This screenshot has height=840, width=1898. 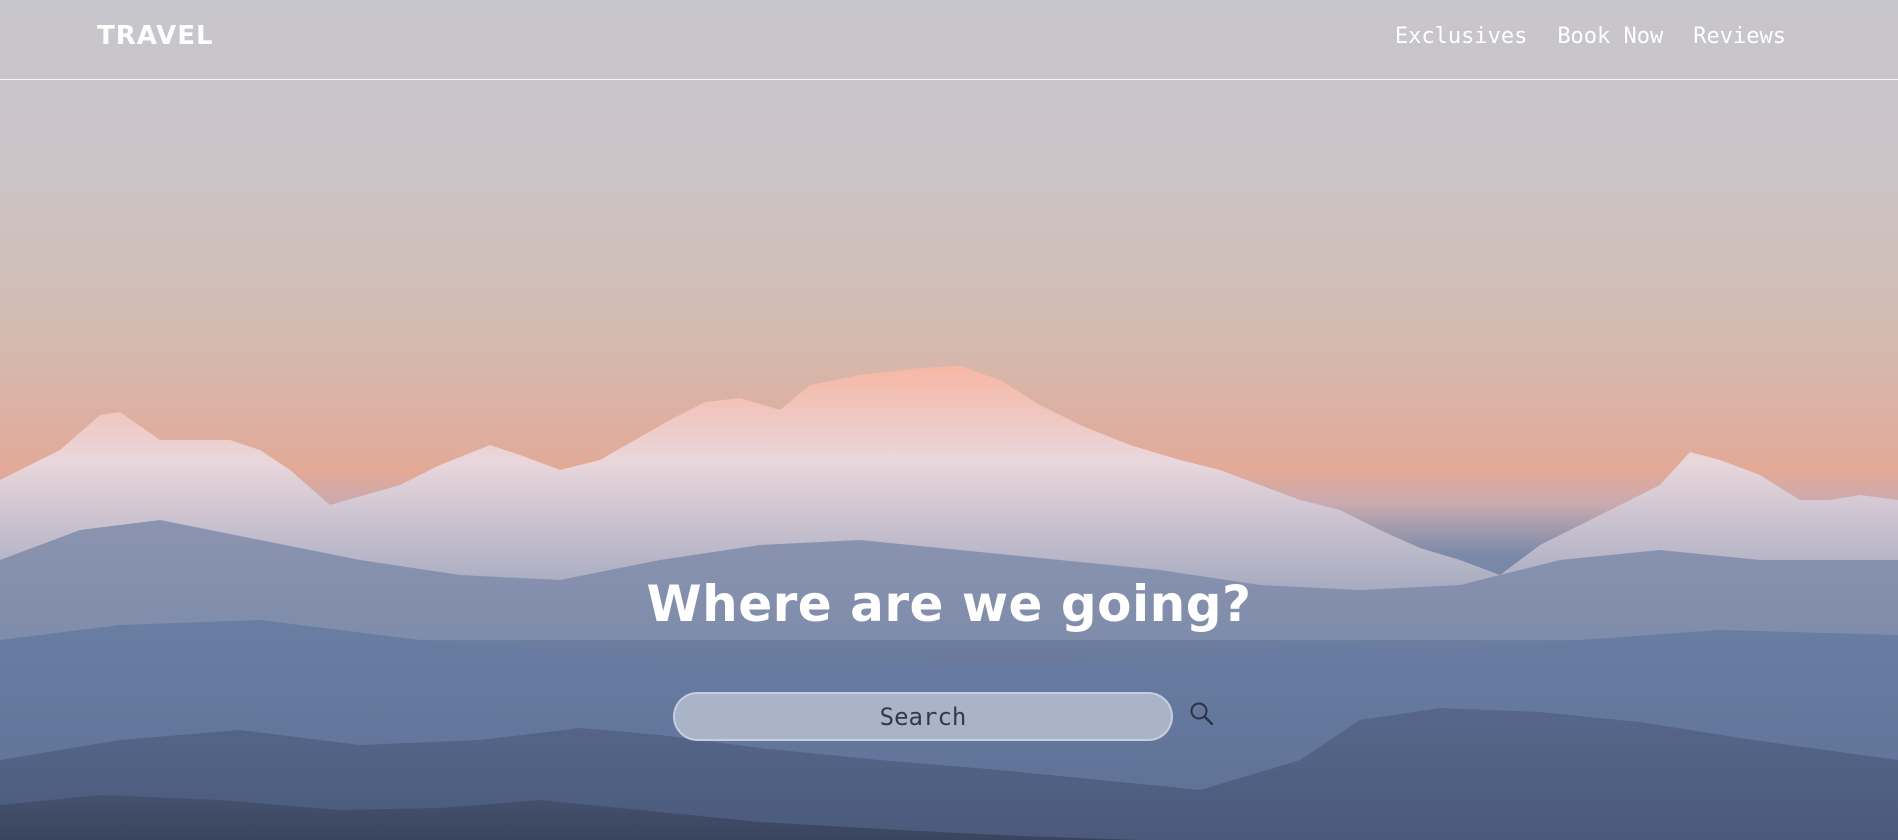 What do you see at coordinates (1202, 714) in the screenshot?
I see `search-icon` at bounding box center [1202, 714].